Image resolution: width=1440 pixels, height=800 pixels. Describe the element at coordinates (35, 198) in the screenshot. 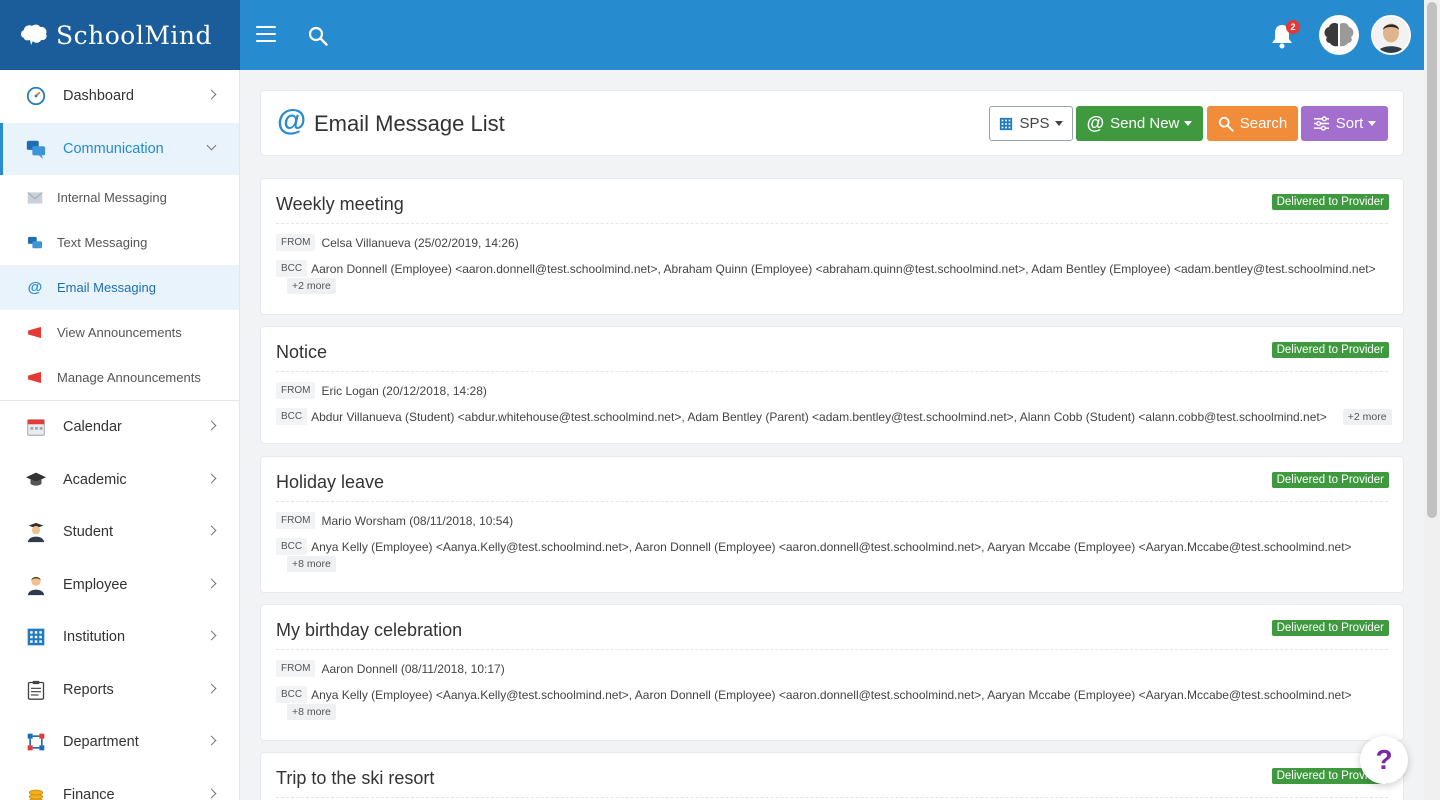

I see `envelope-icon` at that location.